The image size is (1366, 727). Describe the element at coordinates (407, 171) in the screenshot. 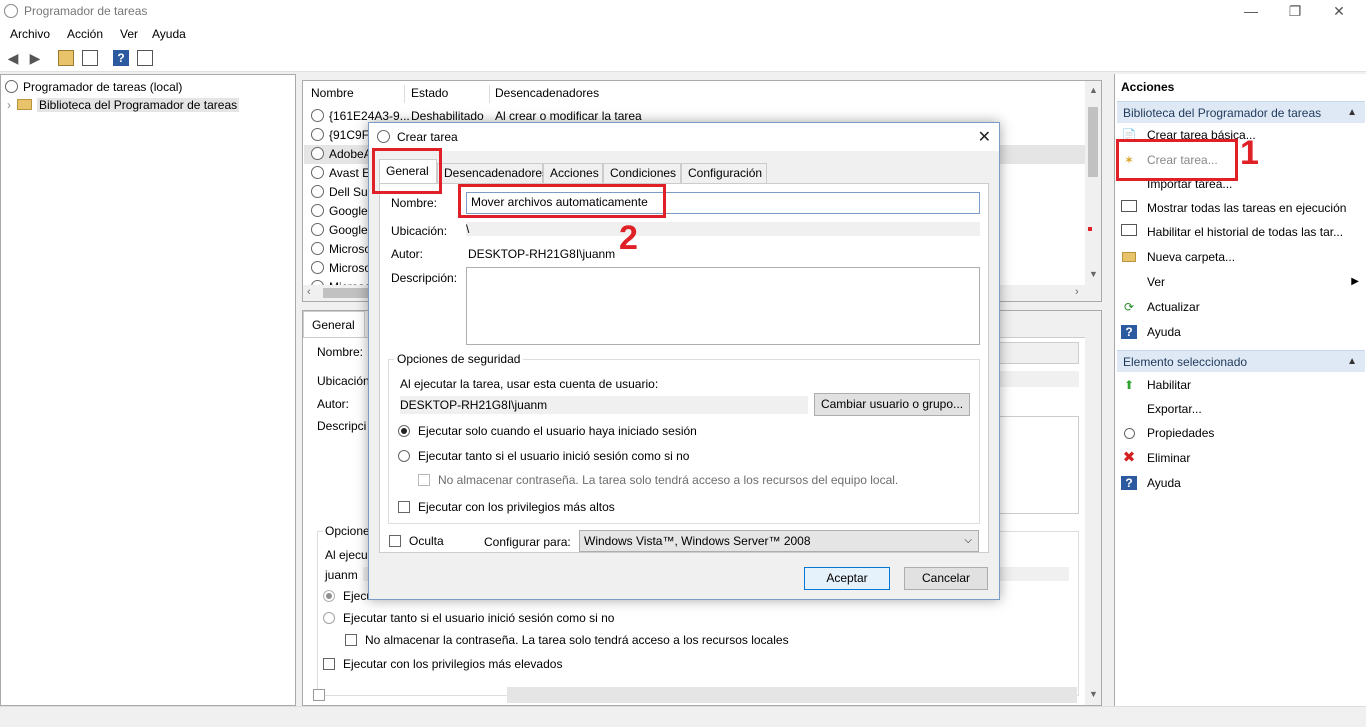

I see `annotation-box-general-tab` at that location.